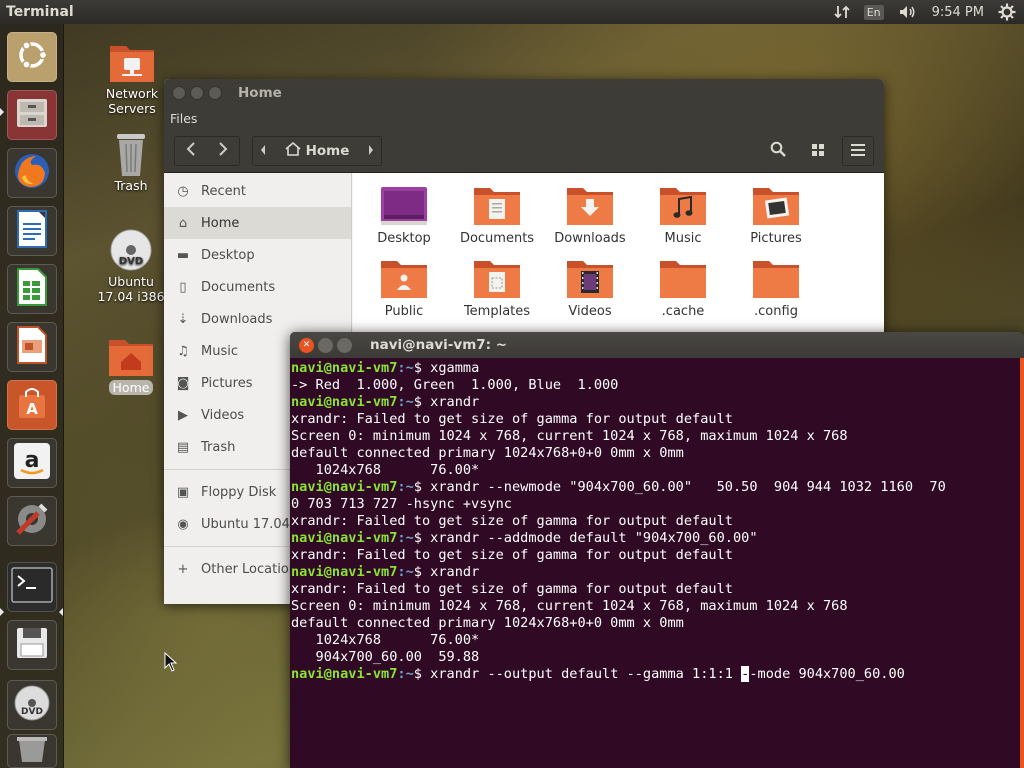 Image resolution: width=1024 pixels, height=768 pixels. What do you see at coordinates (61, 612) in the screenshot?
I see `launcher-focused-indicator` at bounding box center [61, 612].